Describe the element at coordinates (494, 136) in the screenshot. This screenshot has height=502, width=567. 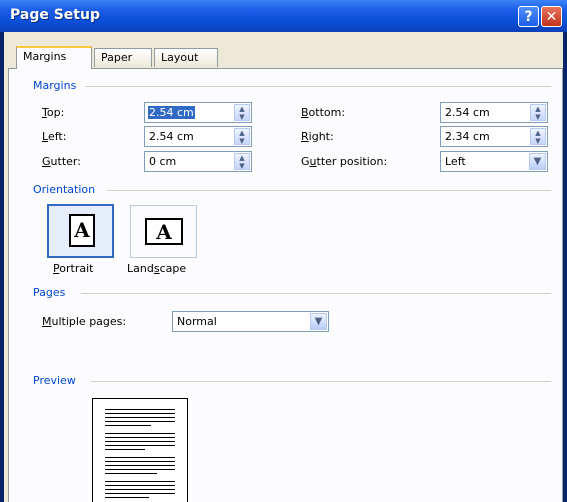
I see `right-margin-input: 2.34 cm ▲ ▼` at that location.